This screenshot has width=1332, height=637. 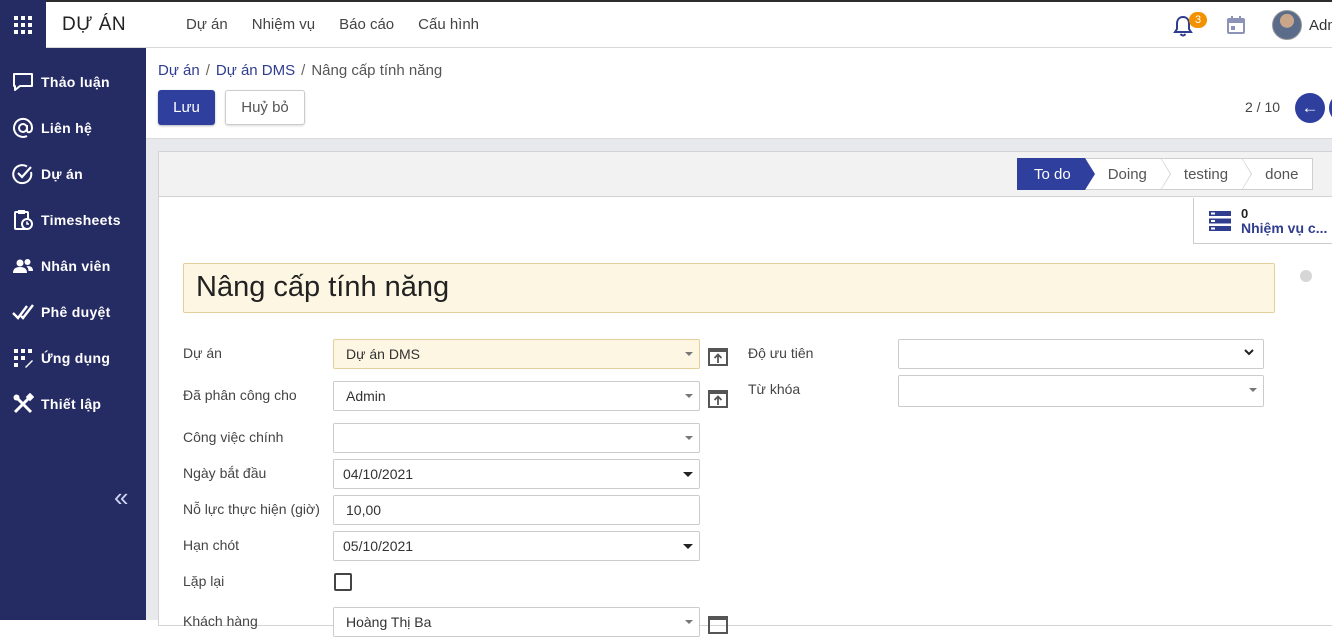 What do you see at coordinates (774, 389) in the screenshot?
I see `tags-label: Từ khóa` at bounding box center [774, 389].